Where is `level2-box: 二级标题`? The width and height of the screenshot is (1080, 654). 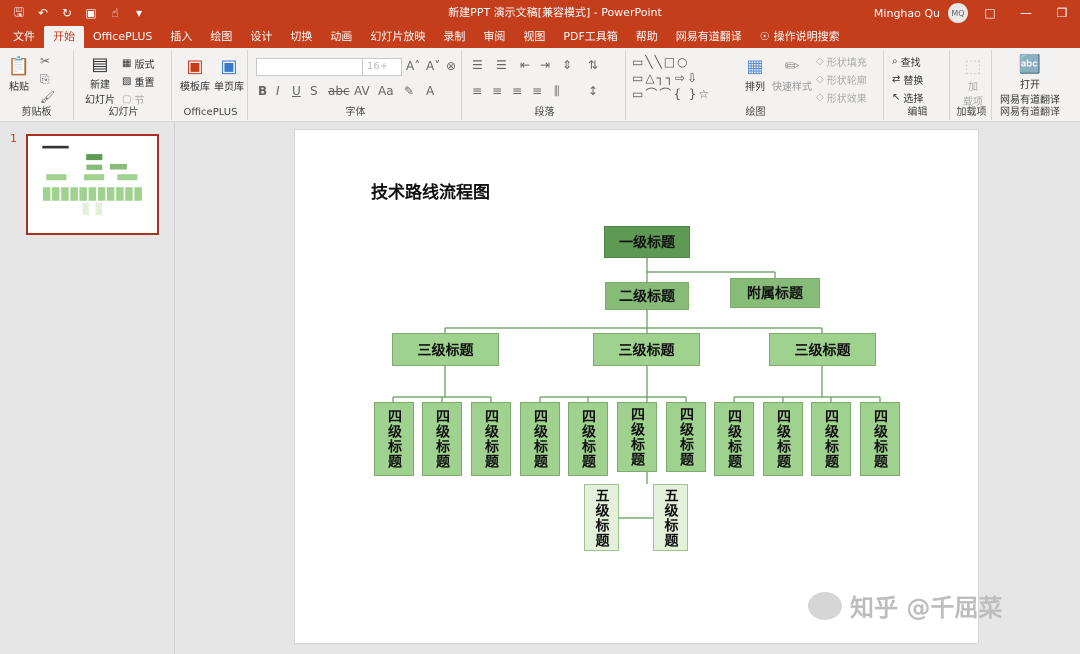
level2-box: 二级标题 is located at coordinates (647, 296).